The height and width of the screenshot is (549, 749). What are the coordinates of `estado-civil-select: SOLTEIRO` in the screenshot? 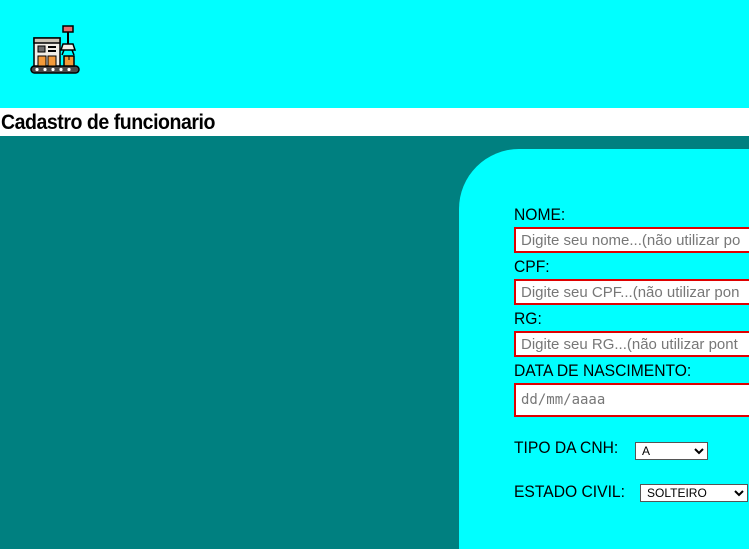 It's located at (694, 493).